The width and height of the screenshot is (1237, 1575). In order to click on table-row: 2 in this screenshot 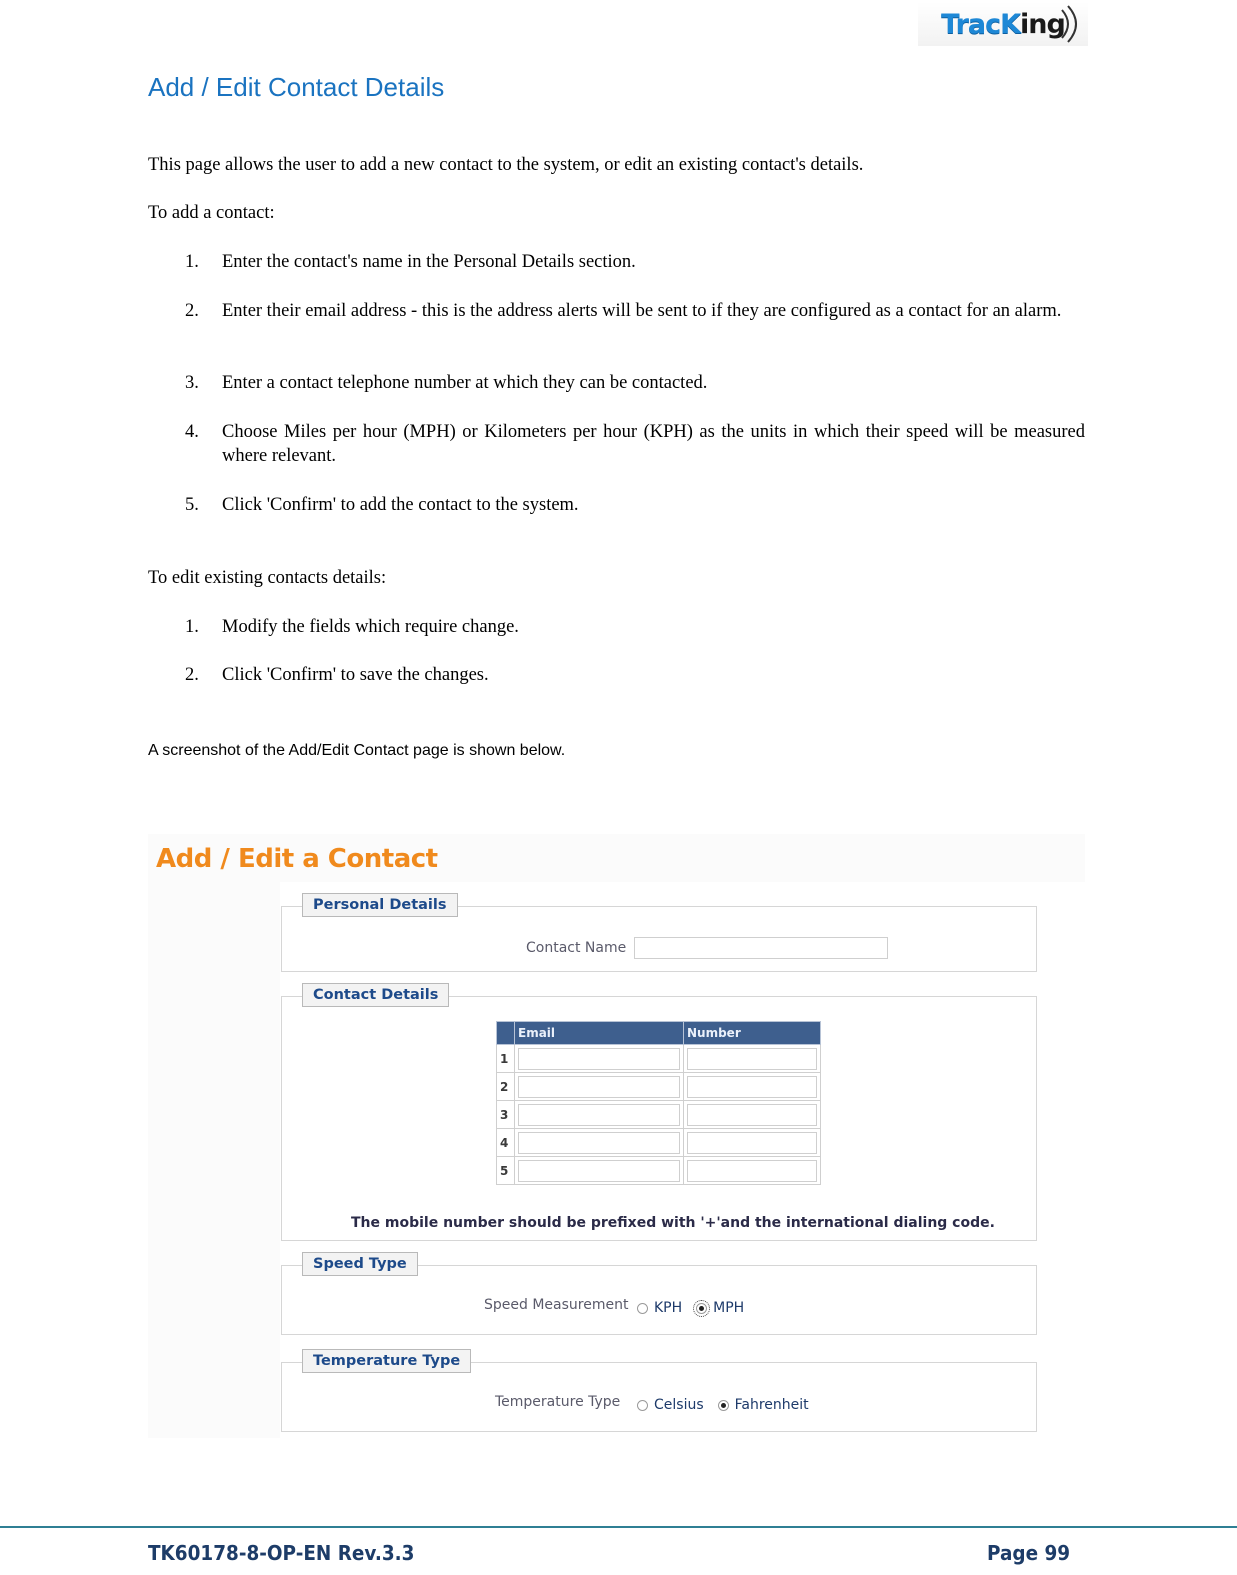, I will do `click(658, 1086)`.